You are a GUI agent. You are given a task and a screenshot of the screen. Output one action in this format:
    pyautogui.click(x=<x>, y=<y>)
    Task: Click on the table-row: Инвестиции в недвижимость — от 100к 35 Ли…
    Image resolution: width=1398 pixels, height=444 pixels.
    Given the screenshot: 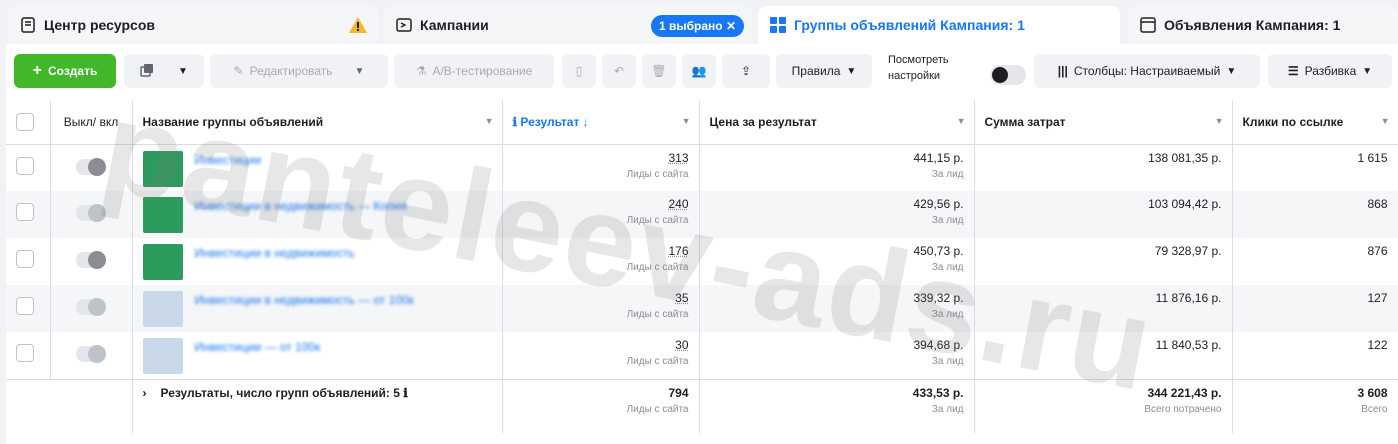 What is the action you would take?
    pyautogui.click(x=702, y=308)
    